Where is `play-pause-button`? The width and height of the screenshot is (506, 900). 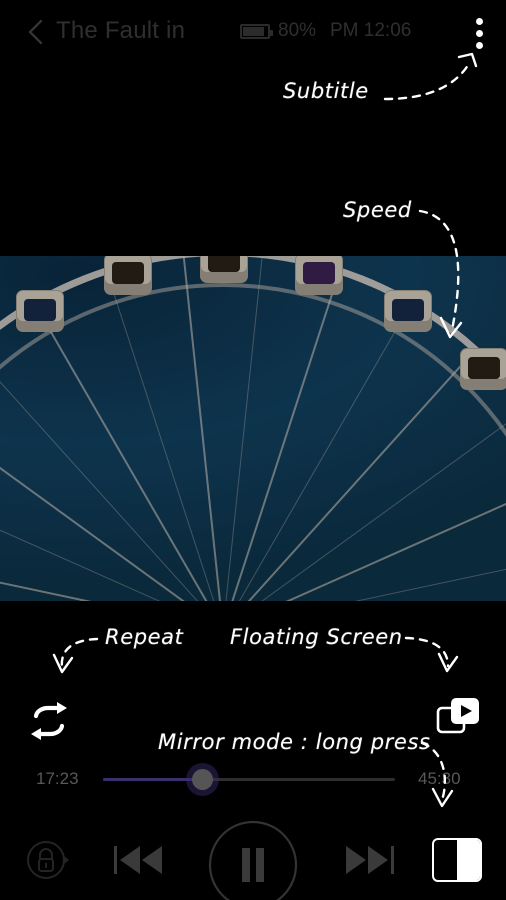
play-pause-button is located at coordinates (253, 859).